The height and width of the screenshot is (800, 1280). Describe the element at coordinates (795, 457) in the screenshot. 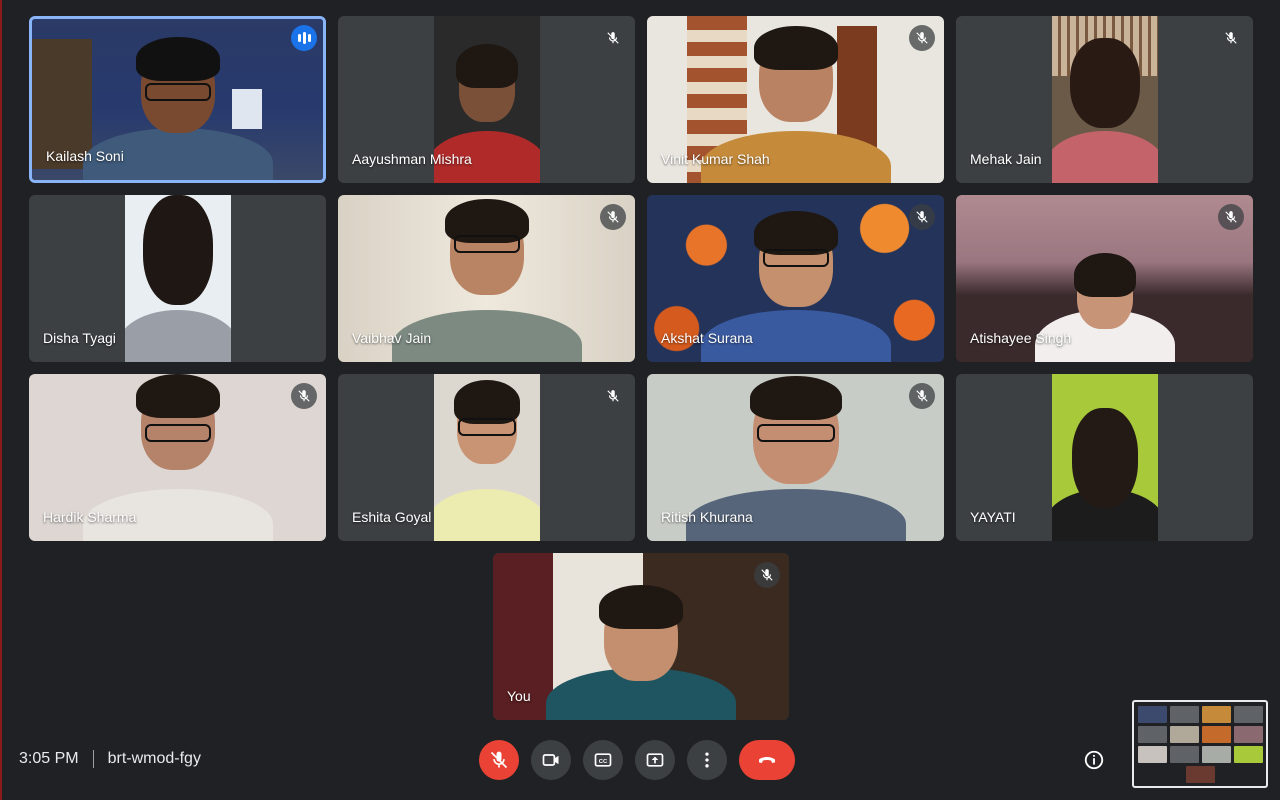

I see `participant-tile: Ritish Khurana` at that location.